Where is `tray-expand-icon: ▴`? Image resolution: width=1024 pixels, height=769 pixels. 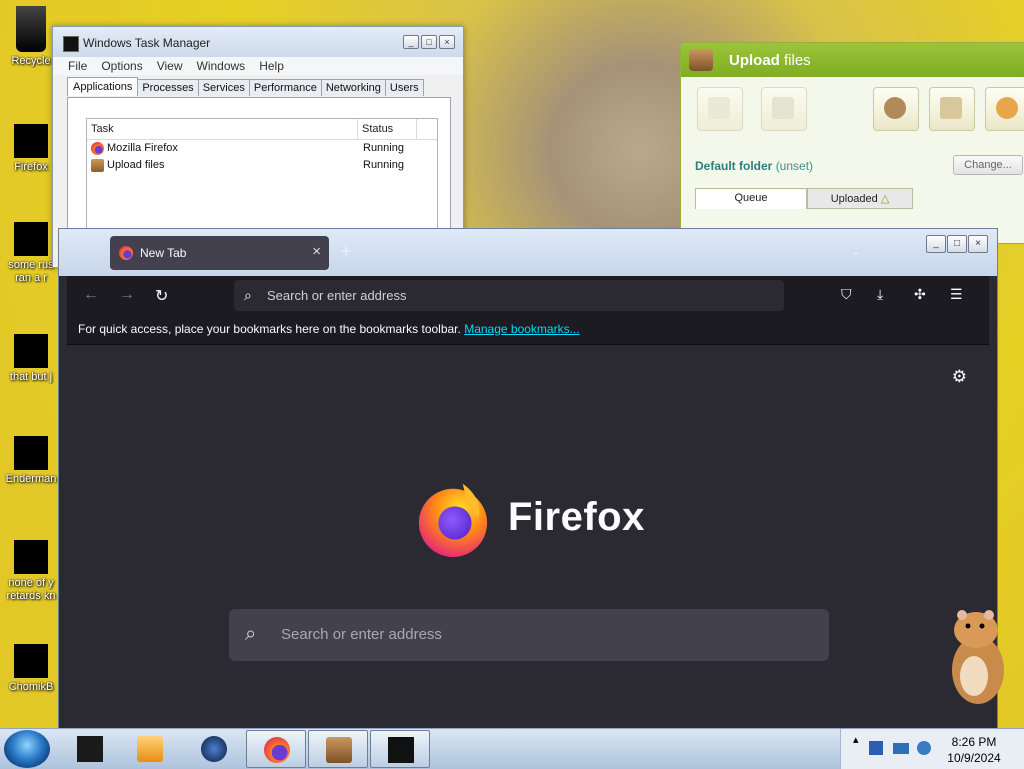 tray-expand-icon: ▴ is located at coordinates (856, 739).